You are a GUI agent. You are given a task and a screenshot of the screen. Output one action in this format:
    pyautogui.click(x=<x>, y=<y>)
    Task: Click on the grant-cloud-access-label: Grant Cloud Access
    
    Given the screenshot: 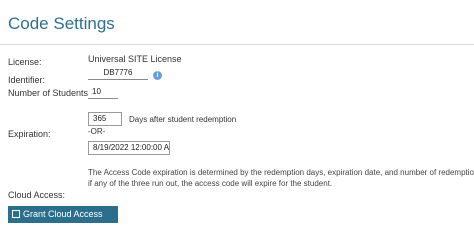 What is the action you would take?
    pyautogui.click(x=63, y=214)
    